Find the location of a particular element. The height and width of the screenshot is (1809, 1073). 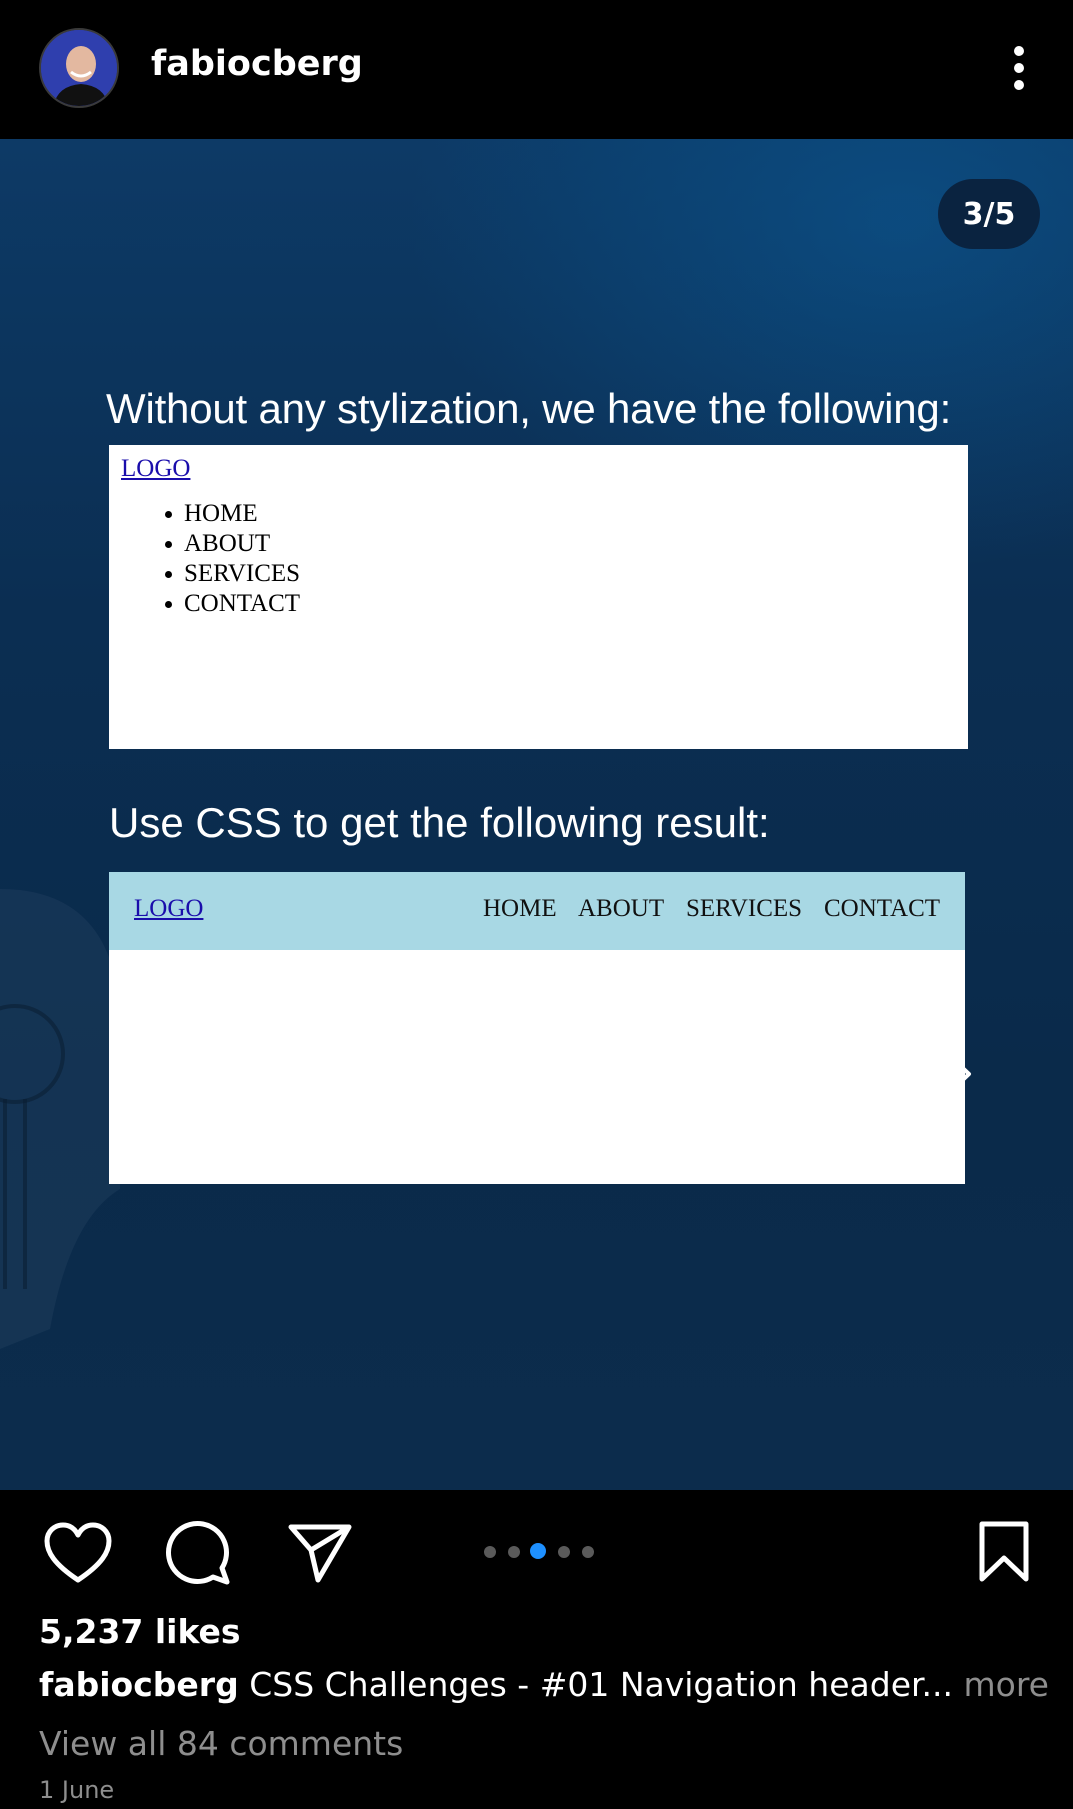

unstyled-preview: LOGO HOME ABOUT SERVICES CONTACT is located at coordinates (538, 597).